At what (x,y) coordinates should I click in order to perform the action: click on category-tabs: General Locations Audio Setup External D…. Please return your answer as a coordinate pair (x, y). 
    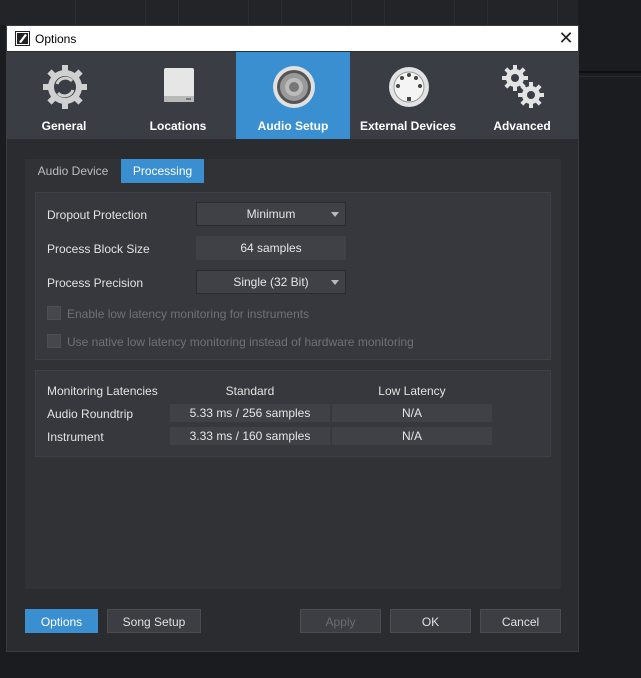
    Looking at the image, I should click on (292, 95).